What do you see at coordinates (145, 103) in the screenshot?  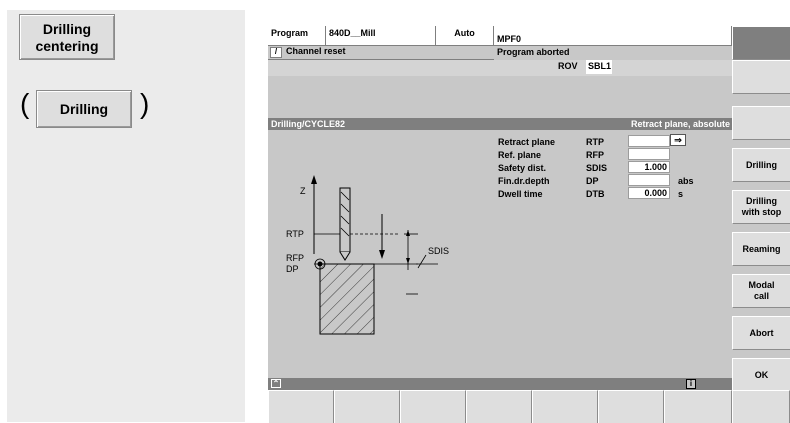 I see `close-paren: )` at bounding box center [145, 103].